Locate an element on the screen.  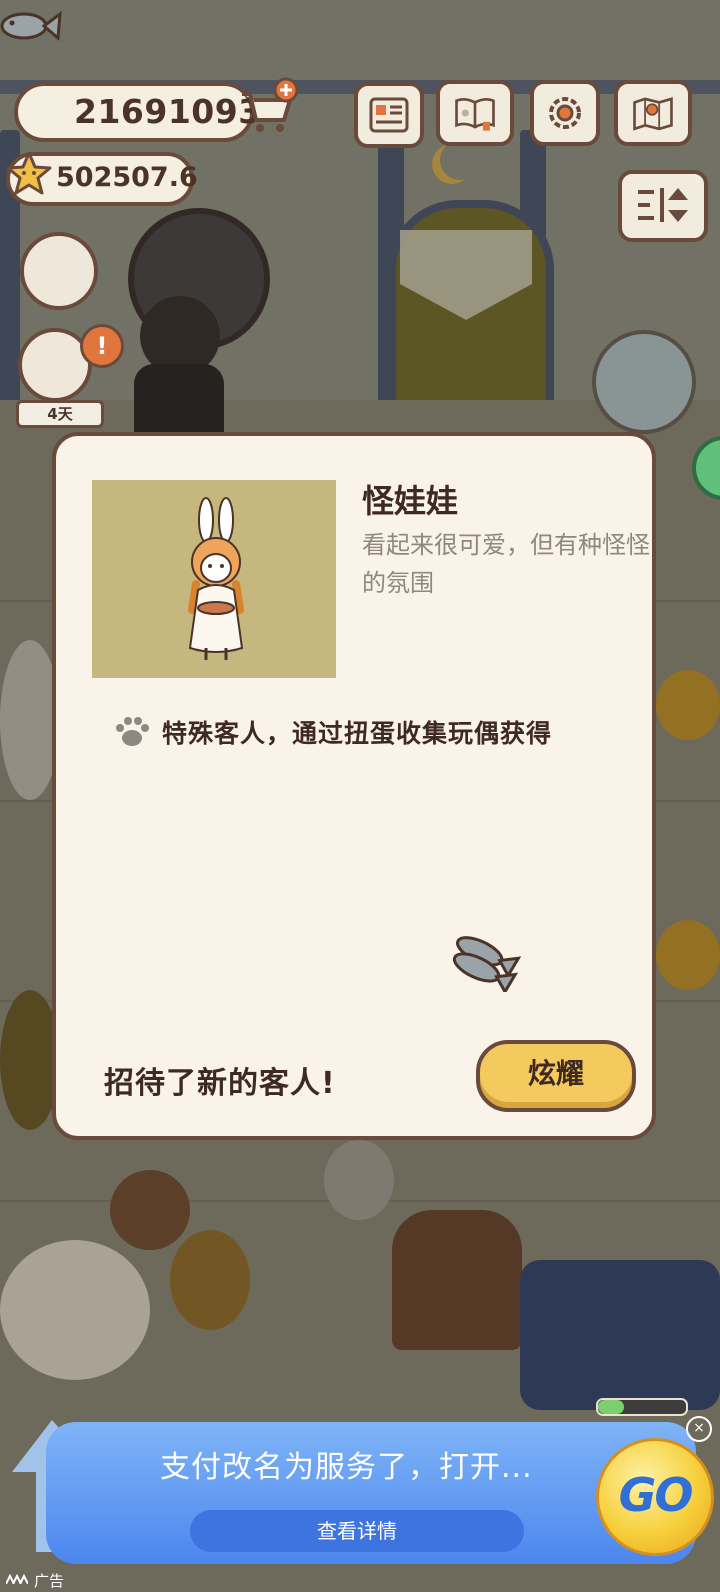
star-amount: 502507.6 is located at coordinates (127, 177).